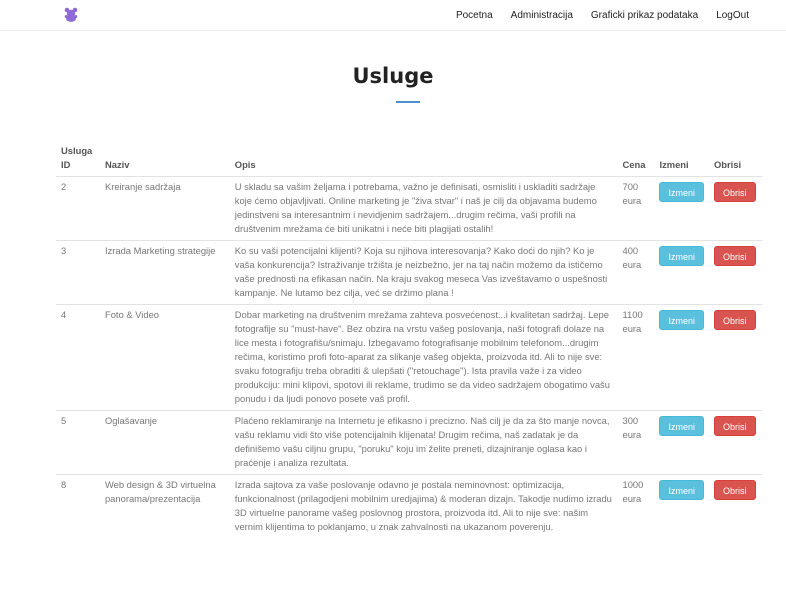  Describe the element at coordinates (636, 506) in the screenshot. I see `cell-price: 1000 eura` at that location.